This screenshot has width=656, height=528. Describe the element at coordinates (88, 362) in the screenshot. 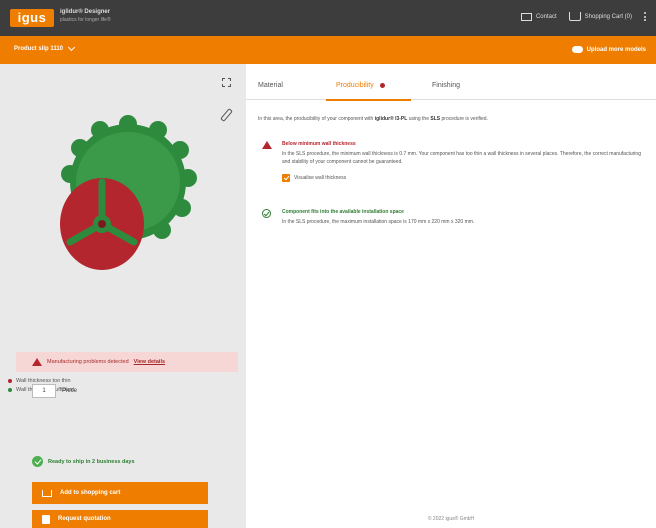

I see `warning-text: Manufacturing problems detected` at that location.